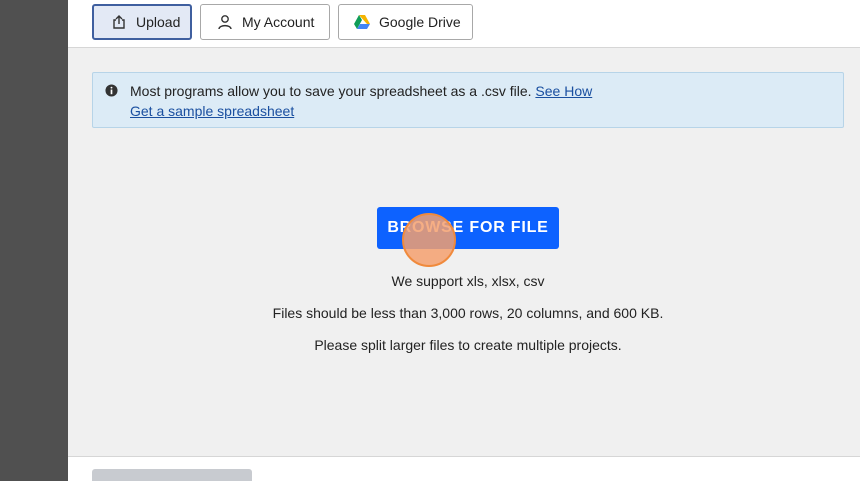  I want to click on tab-google-drive: Google Drive, so click(405, 22).